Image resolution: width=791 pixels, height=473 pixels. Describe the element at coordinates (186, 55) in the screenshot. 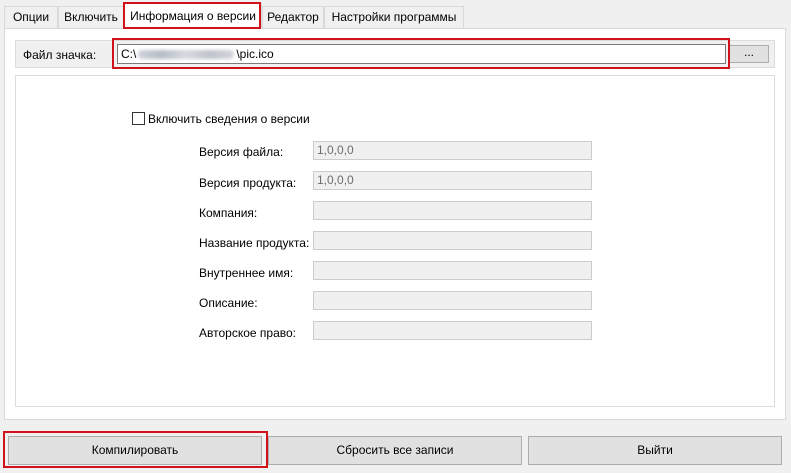

I see `blurred-path-segment` at that location.